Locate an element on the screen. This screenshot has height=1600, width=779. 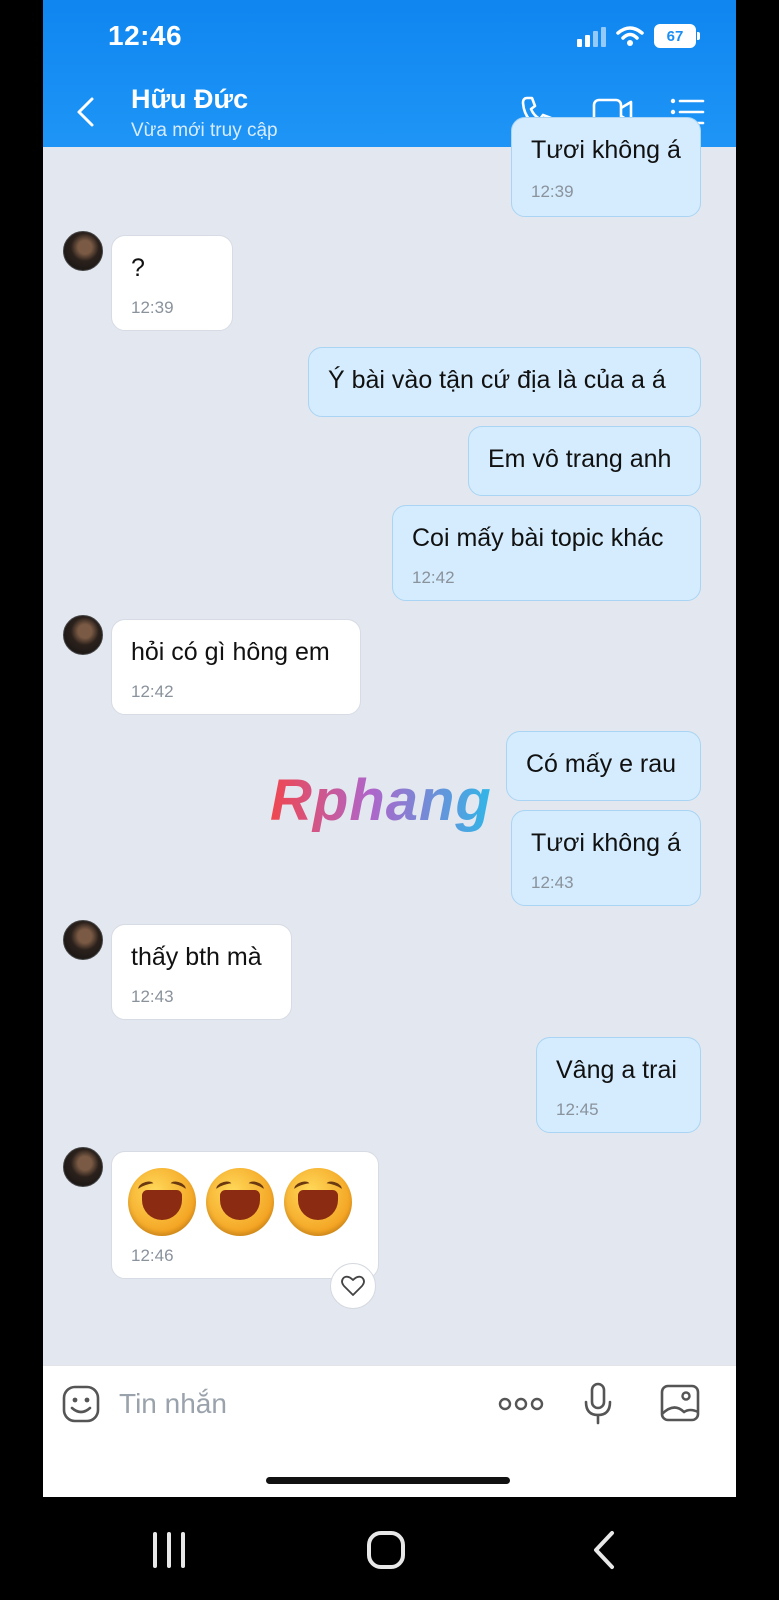
wifi-icon is located at coordinates (630, 36).